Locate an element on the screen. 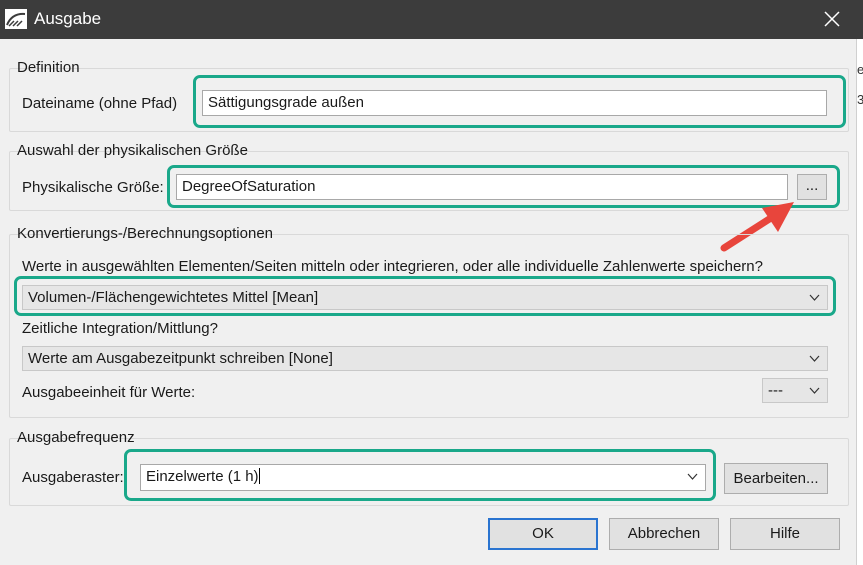 This screenshot has height=565, width=863. quantity-group-title: Auswahl der physikalischen Größe is located at coordinates (132, 150).